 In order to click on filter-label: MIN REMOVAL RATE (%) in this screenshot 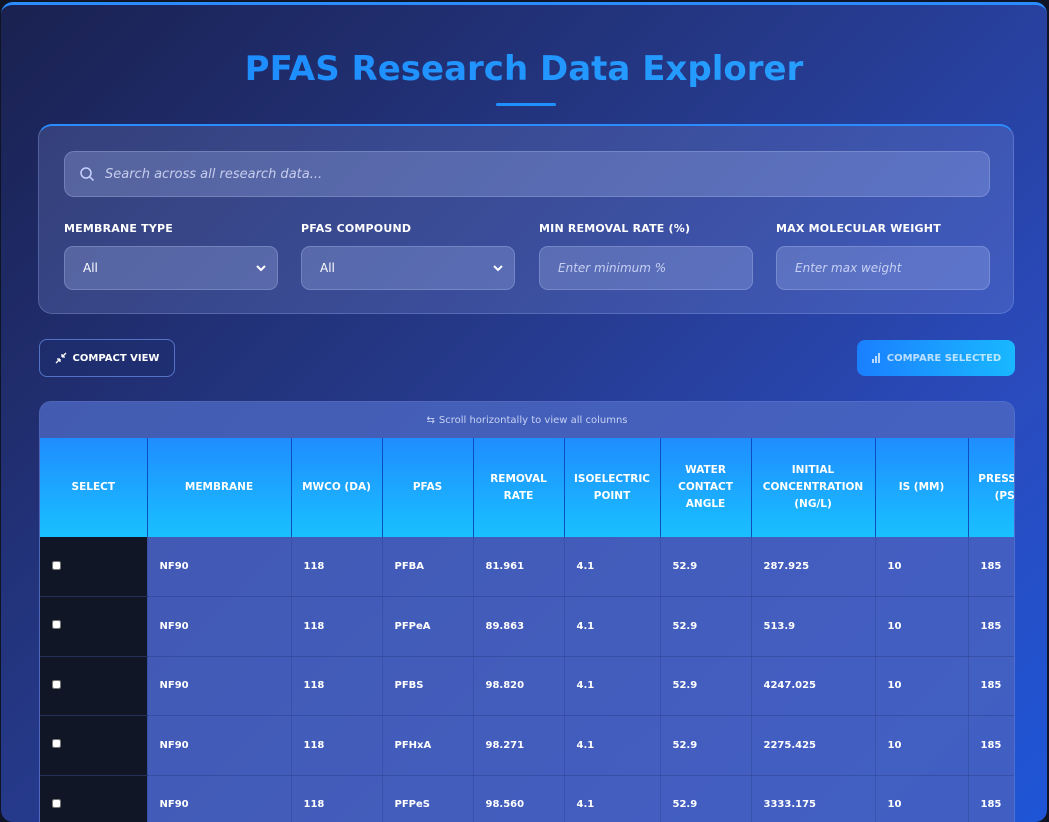, I will do `click(615, 228)`.